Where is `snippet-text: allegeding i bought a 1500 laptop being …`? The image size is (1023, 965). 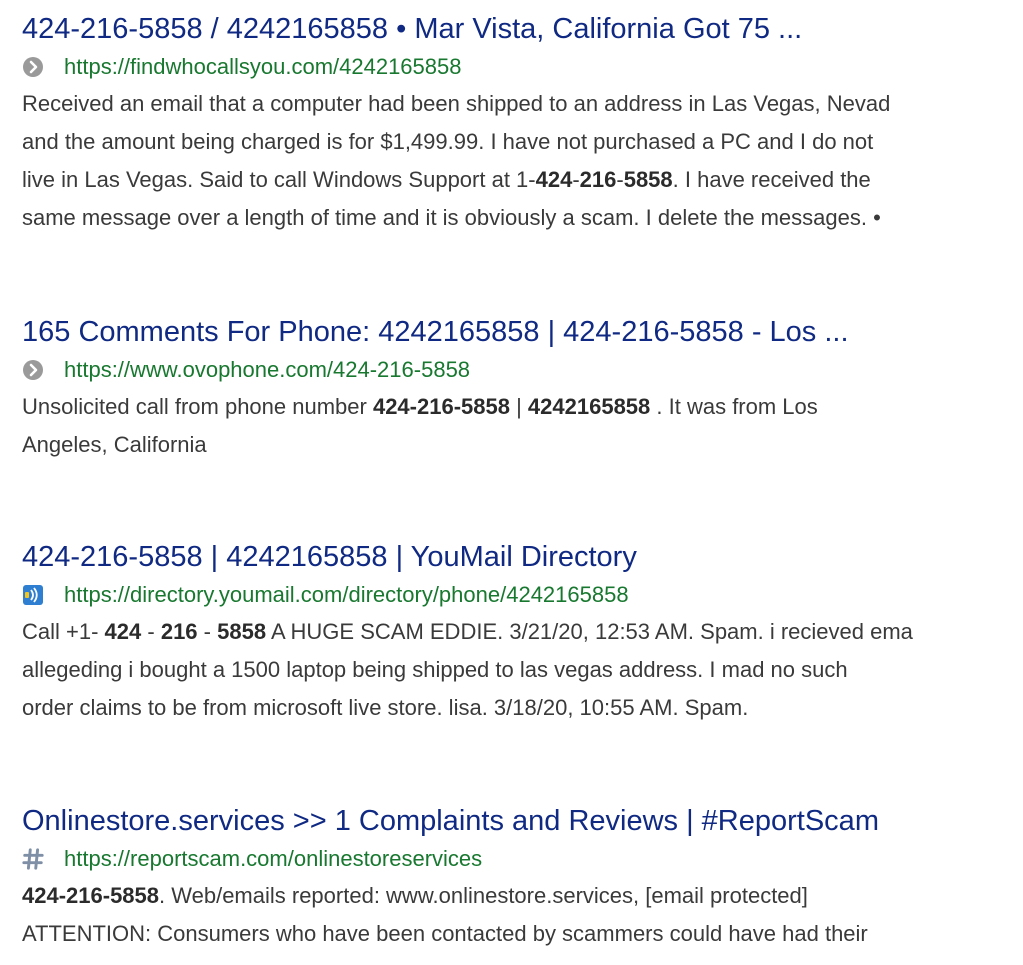
snippet-text: allegeding i bought a 1500 laptop being … is located at coordinates (435, 669).